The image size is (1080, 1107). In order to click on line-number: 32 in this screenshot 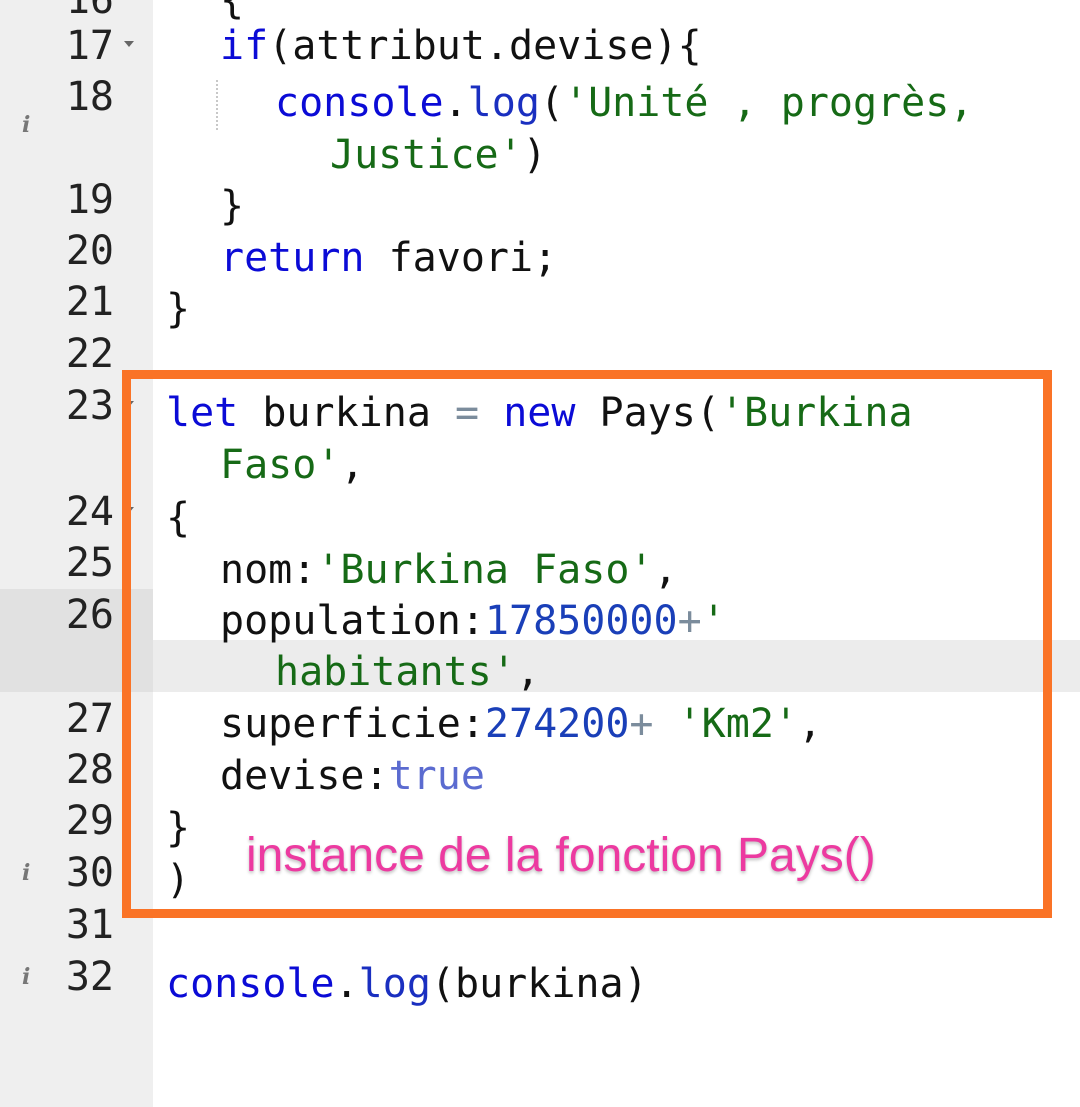, I will do `click(57, 977)`.